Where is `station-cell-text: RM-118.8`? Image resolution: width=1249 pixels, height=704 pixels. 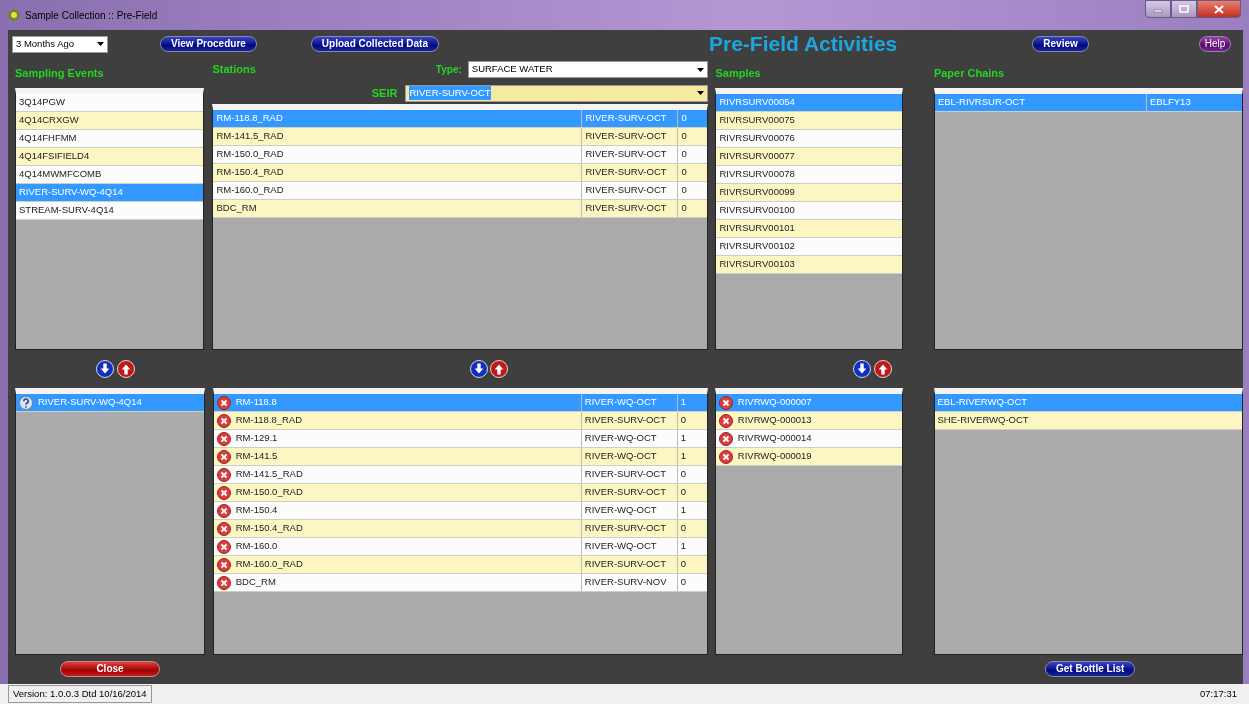
station-cell-text: RM-118.8 is located at coordinates (256, 402).